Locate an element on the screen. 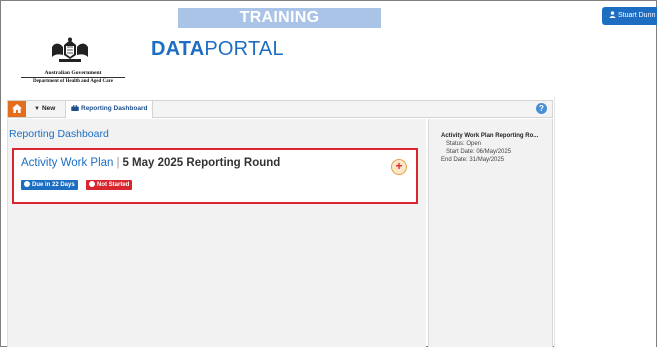 This screenshot has height=347, width=657. portal-logo-light: PORTAL is located at coordinates (244, 49).